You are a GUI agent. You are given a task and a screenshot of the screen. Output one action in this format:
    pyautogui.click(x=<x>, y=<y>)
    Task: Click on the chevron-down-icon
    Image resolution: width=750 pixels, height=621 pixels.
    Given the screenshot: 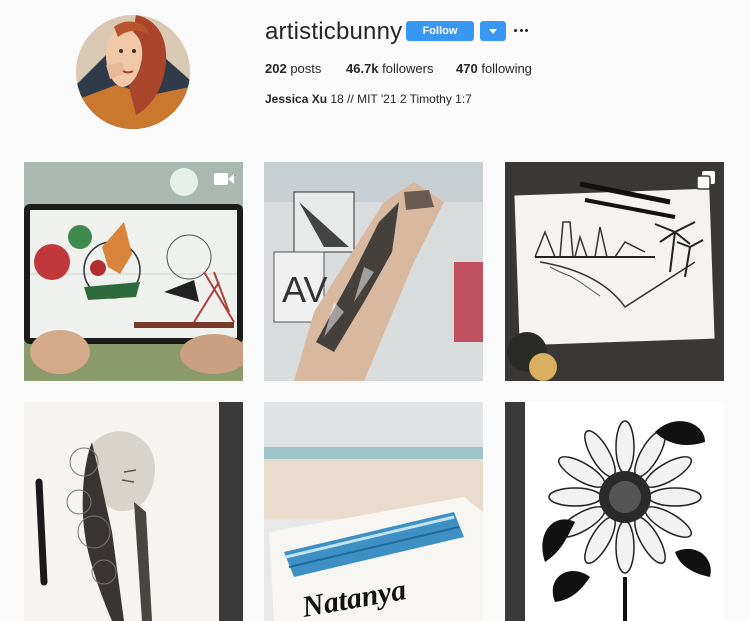 What is the action you would take?
    pyautogui.click(x=493, y=31)
    